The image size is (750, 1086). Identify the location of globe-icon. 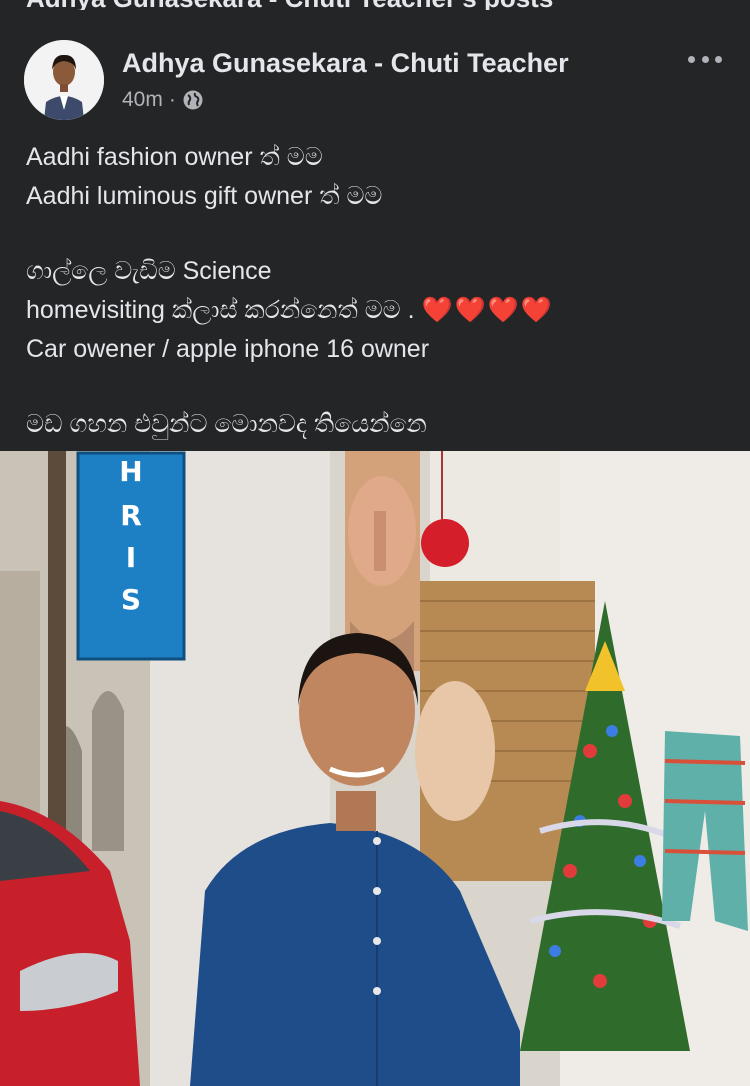
(193, 100).